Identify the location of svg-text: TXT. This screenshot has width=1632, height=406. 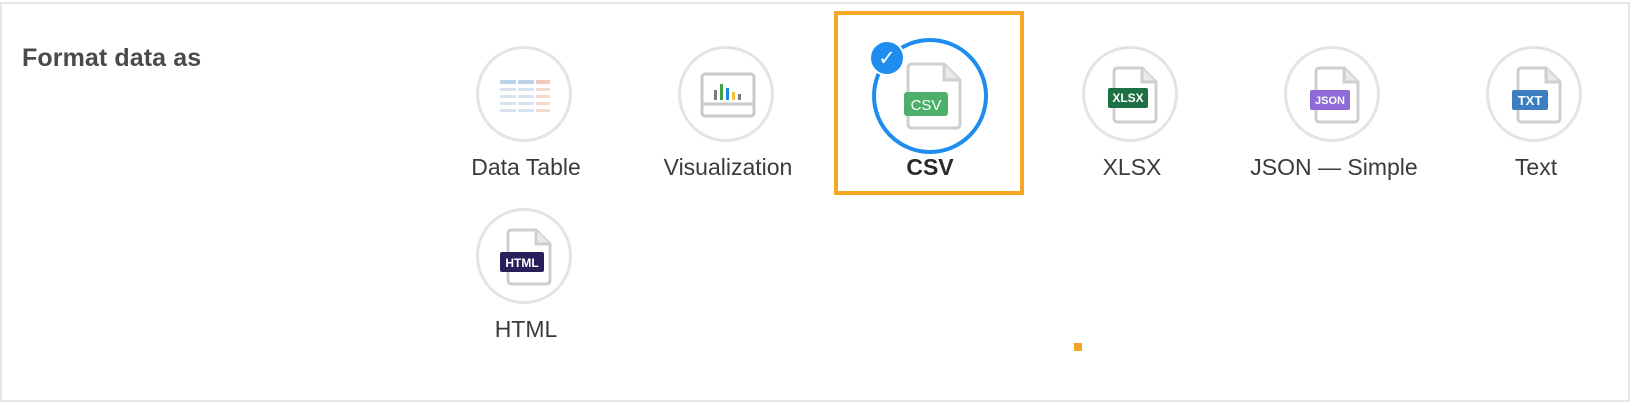
(1530, 100).